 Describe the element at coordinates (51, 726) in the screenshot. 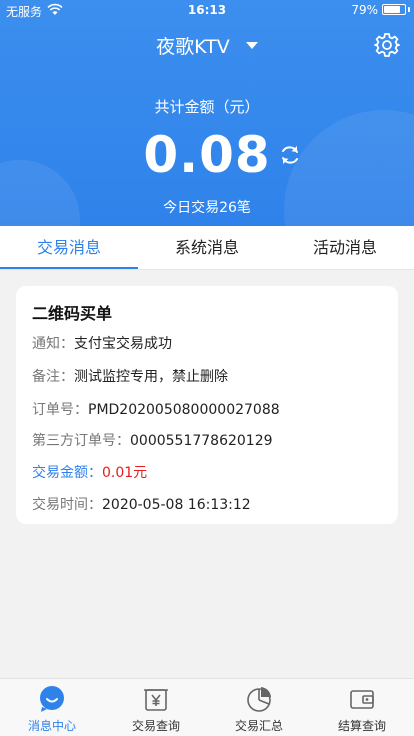

I see `nav-label: 消息中心` at that location.